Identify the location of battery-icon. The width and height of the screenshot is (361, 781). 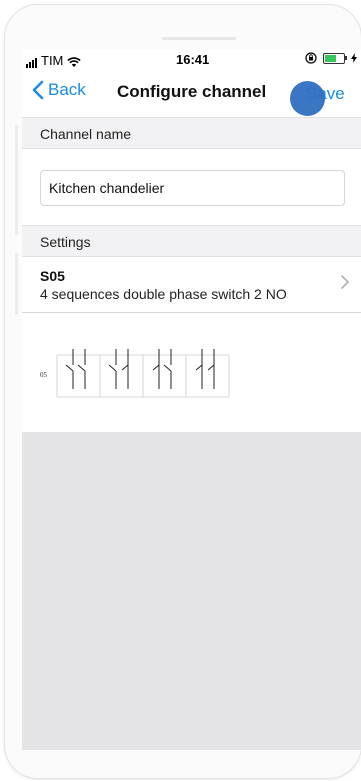
(335, 58).